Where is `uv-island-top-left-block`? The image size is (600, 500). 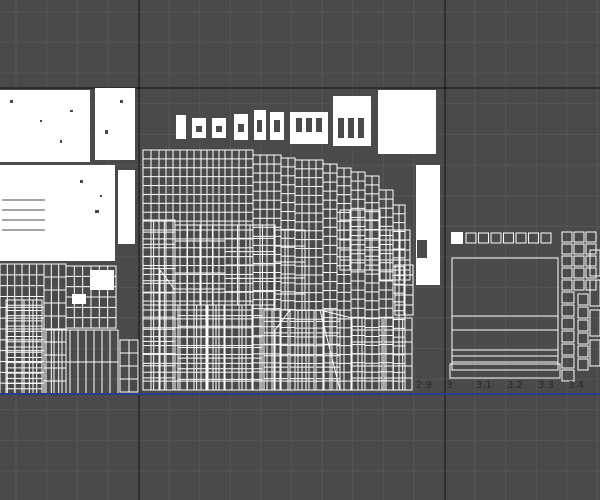
uv-island-top-left-block is located at coordinates (67, 174).